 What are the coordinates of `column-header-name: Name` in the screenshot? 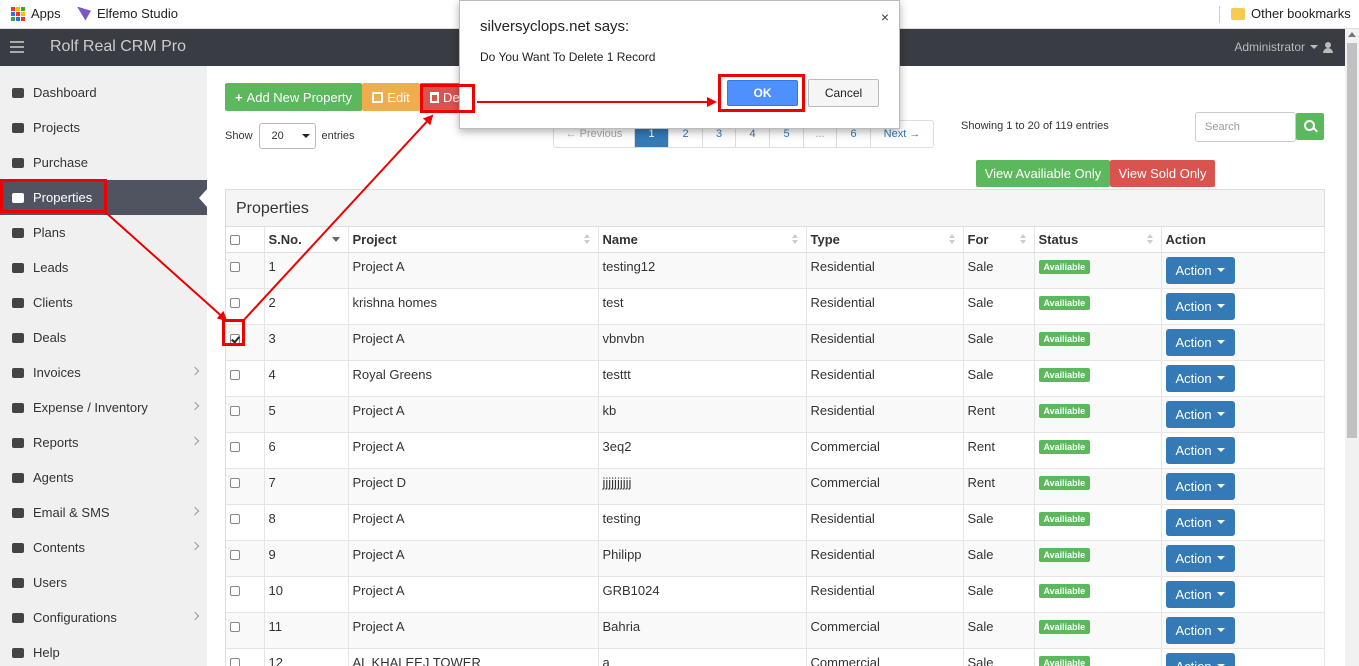 It's located at (702, 240).